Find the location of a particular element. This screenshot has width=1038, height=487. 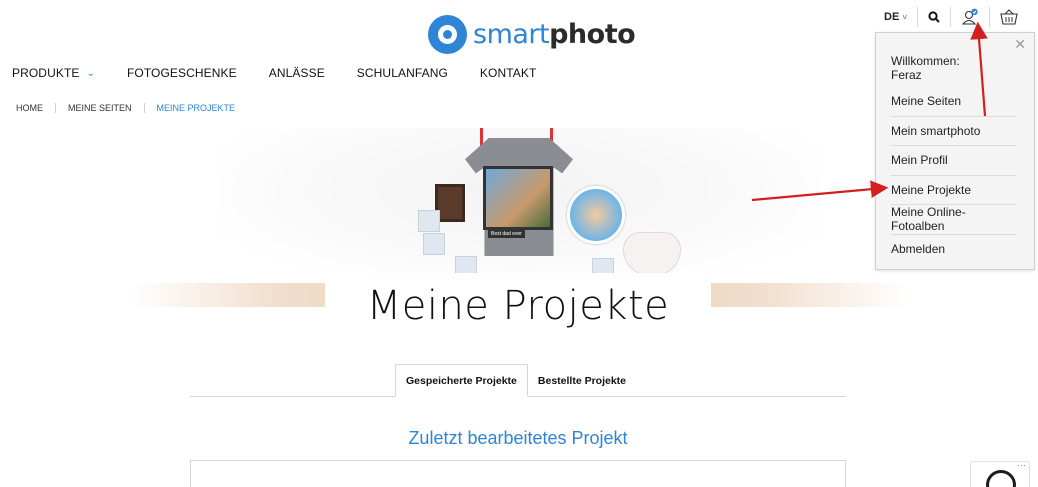

menu-item-mein-smartphoto: Mein smartphoto is located at coordinates (953, 130).